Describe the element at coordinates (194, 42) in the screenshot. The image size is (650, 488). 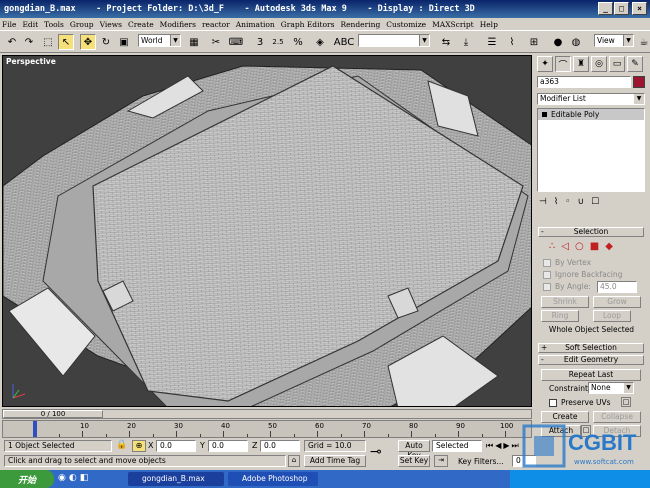
I see `pivot-icon: ▦` at that location.